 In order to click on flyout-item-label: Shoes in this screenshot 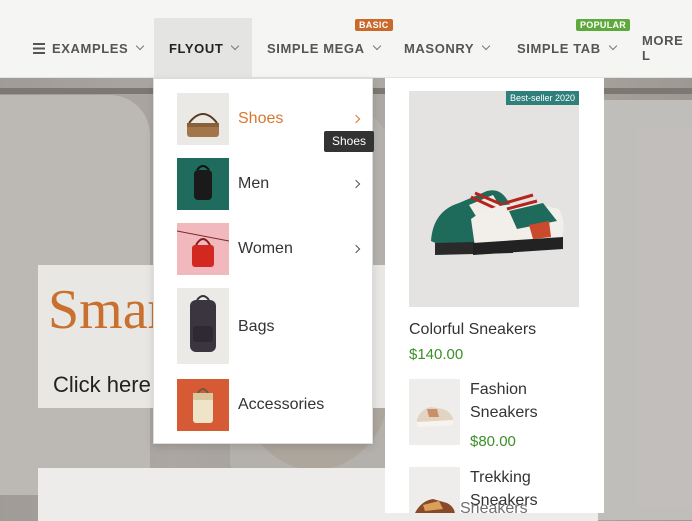, I will do `click(261, 118)`.